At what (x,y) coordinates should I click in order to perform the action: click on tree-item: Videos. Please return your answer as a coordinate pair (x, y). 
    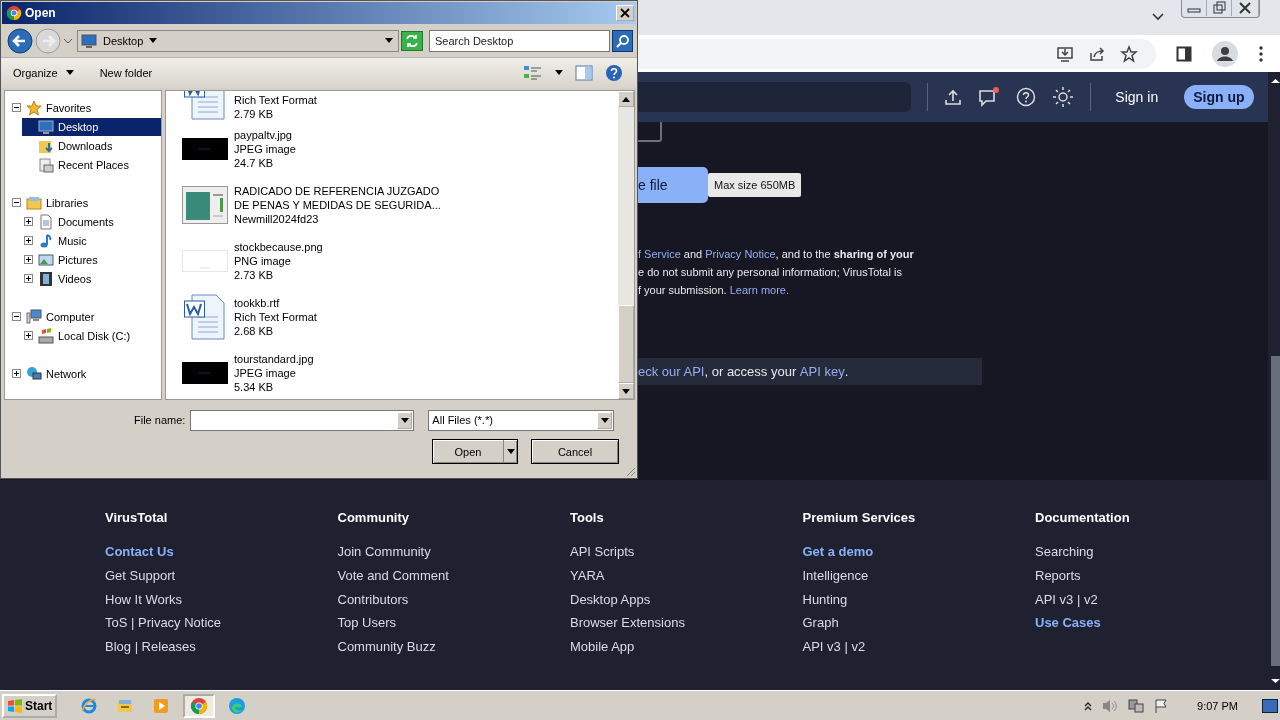
    Looking at the image, I should click on (99, 278).